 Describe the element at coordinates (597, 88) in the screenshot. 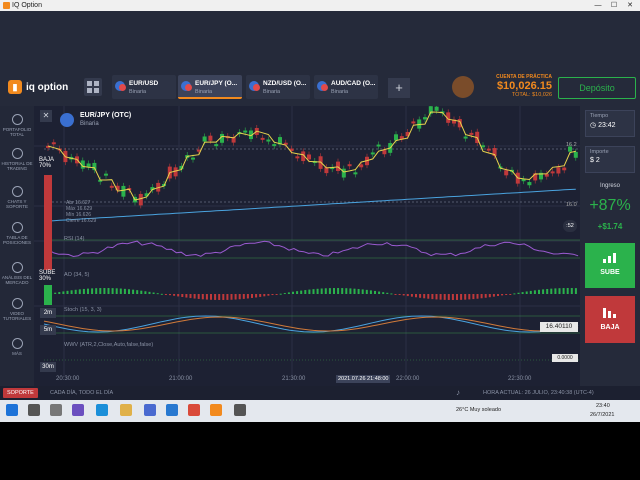

I see `deposit-button: Depósito` at that location.